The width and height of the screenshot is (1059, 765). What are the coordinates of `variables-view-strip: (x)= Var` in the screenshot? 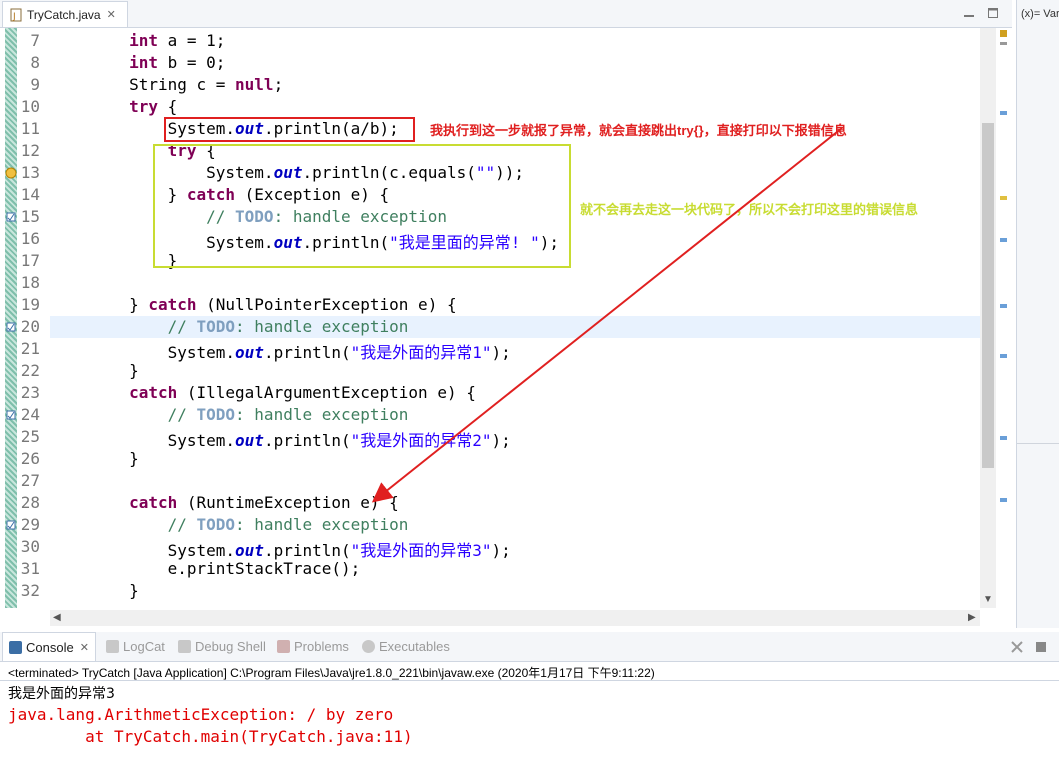 It's located at (1037, 314).